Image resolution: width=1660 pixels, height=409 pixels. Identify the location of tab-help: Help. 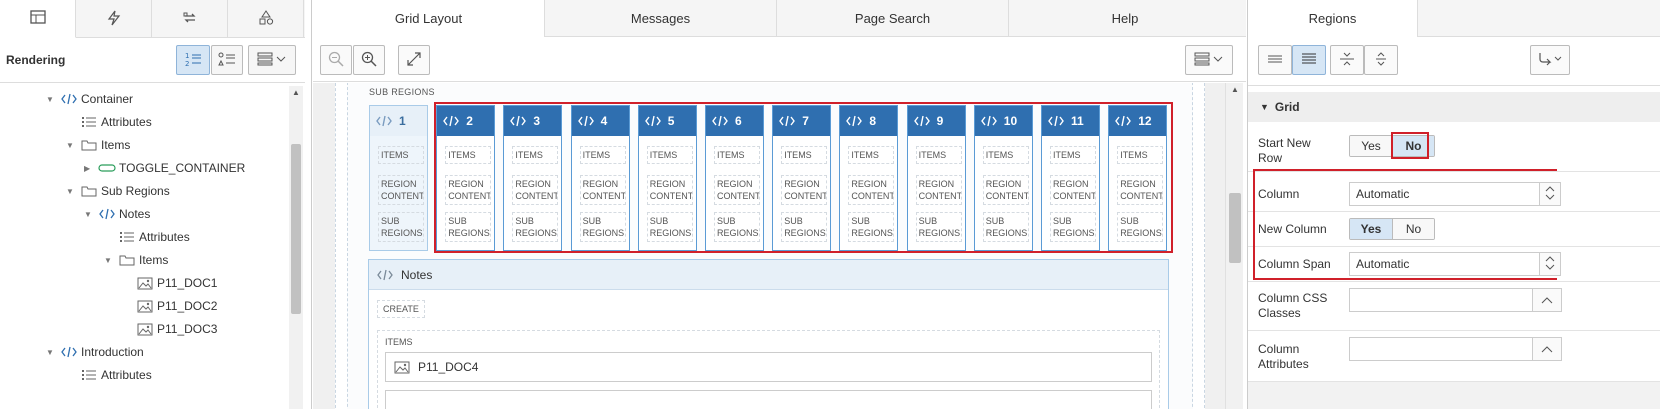
(1125, 18).